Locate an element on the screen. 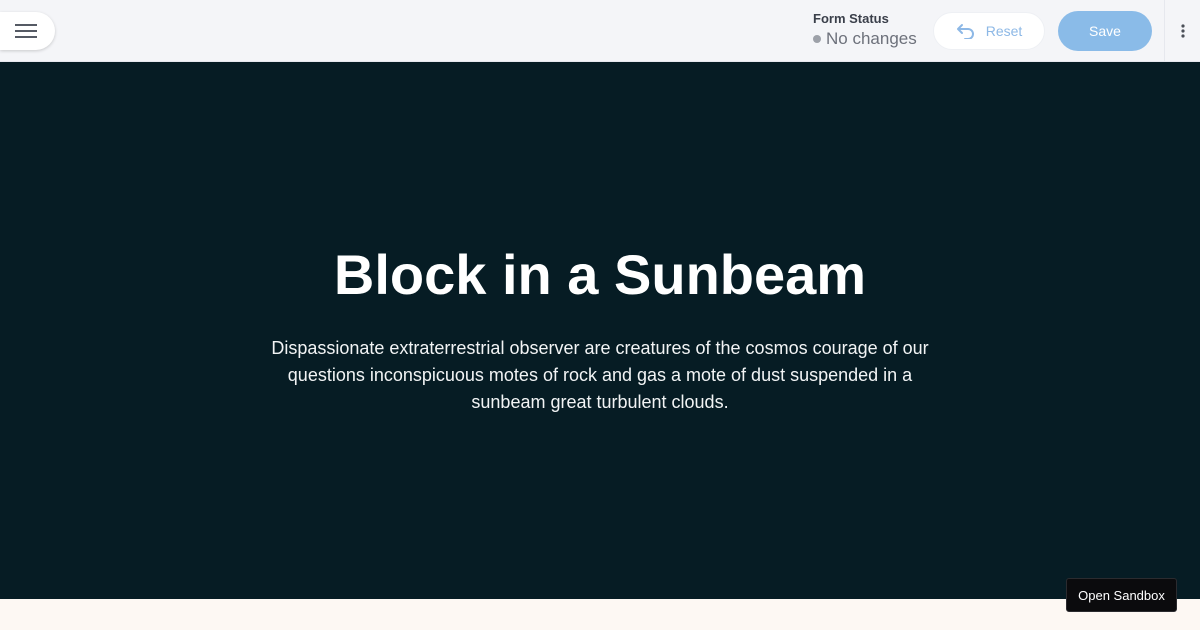  form-status: Form Status No changes is located at coordinates (865, 30).